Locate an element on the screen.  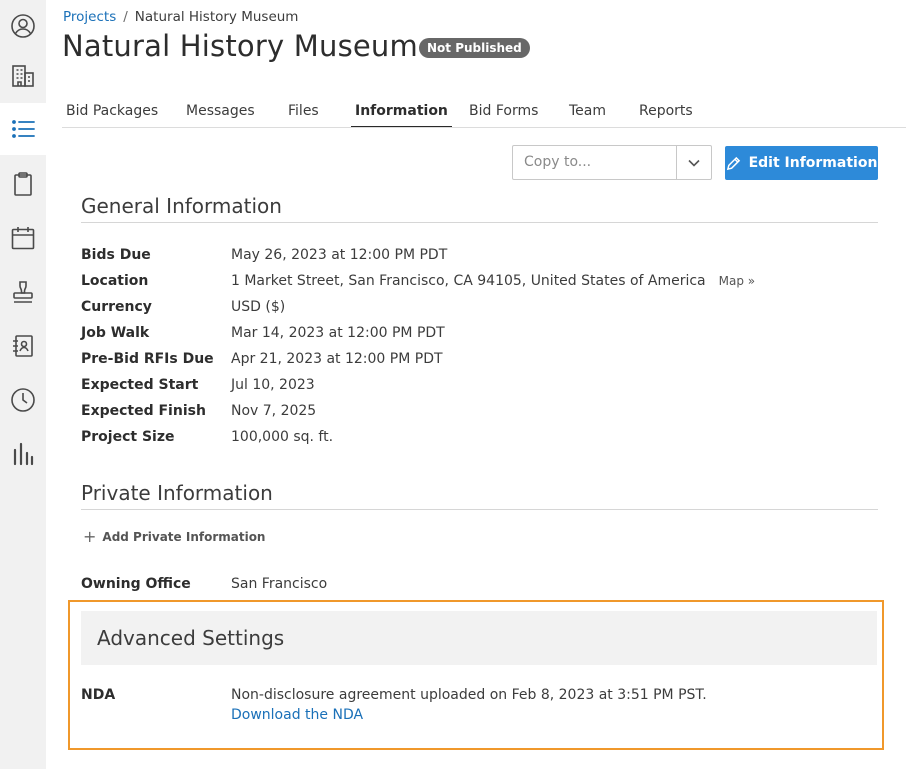
breadcrumb: Projects / Natural History Museum is located at coordinates (180, 17).